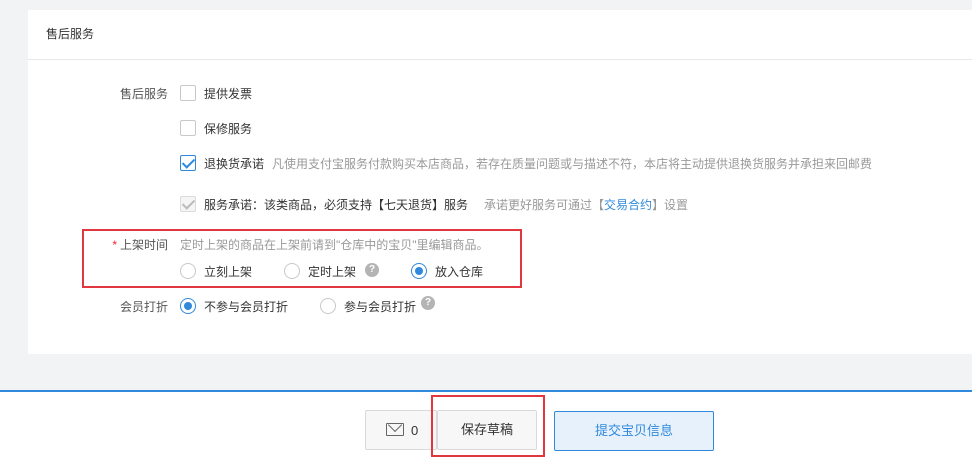 Image resolution: width=972 pixels, height=468 pixels. What do you see at coordinates (228, 94) in the screenshot?
I see `invoice-label: 提供发票` at bounding box center [228, 94].